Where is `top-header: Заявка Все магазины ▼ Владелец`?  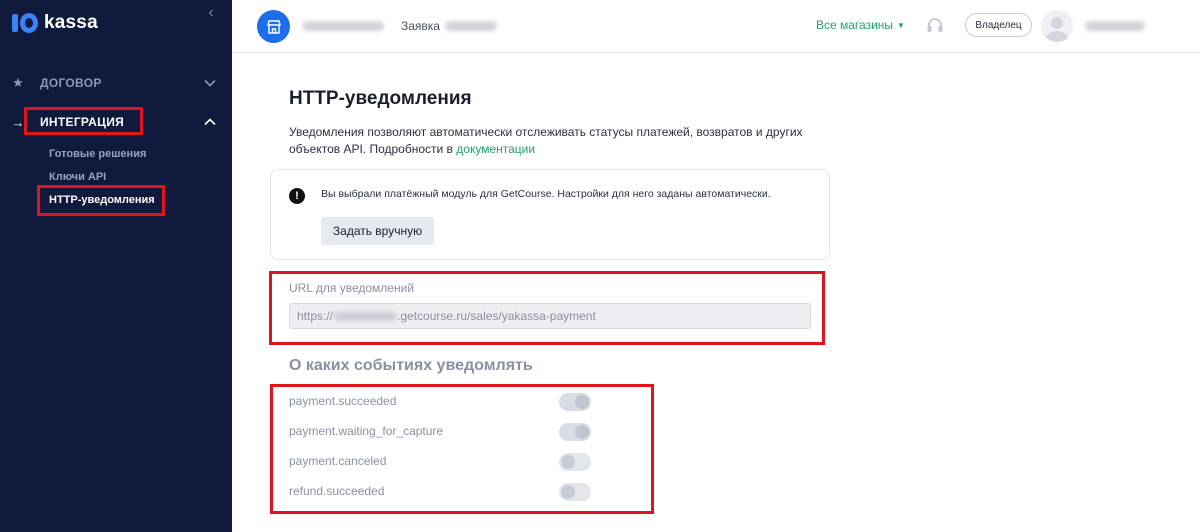 top-header: Заявка Все магазины ▼ Владелец is located at coordinates (715, 26).